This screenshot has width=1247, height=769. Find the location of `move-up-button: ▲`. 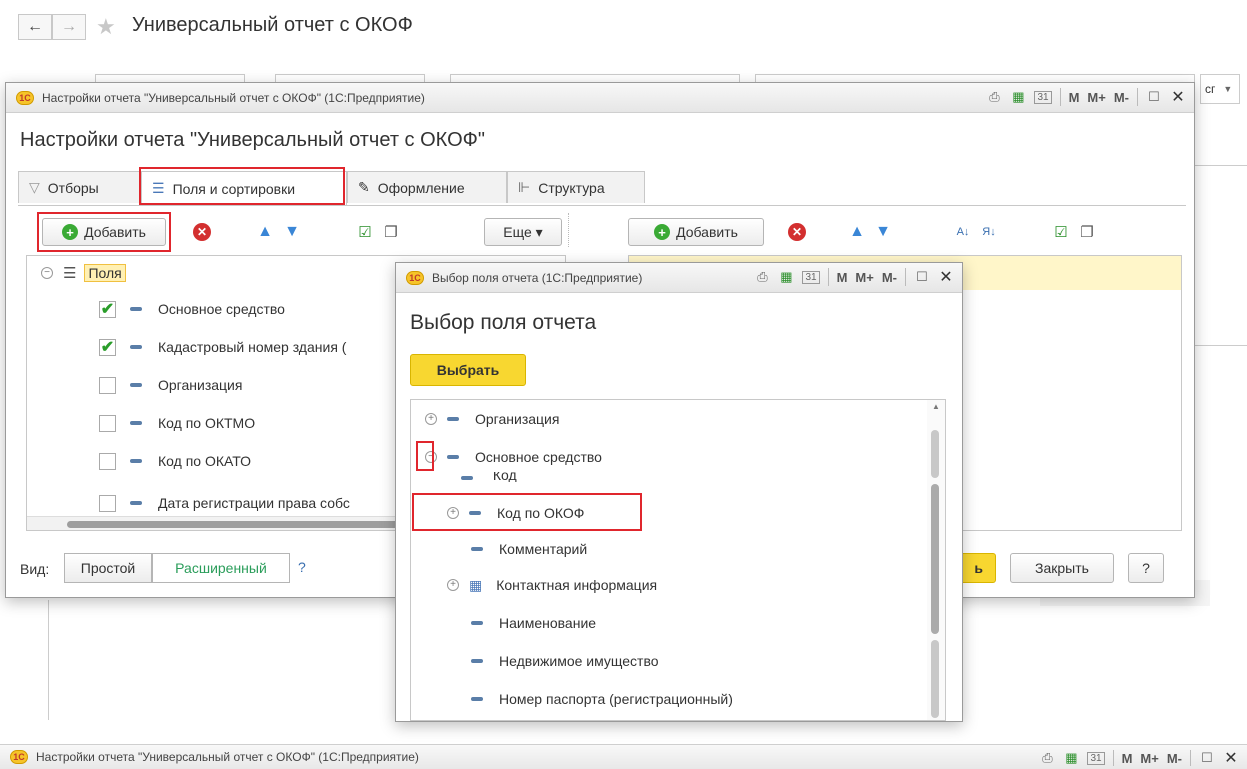

move-up-button: ▲ is located at coordinates (265, 232).